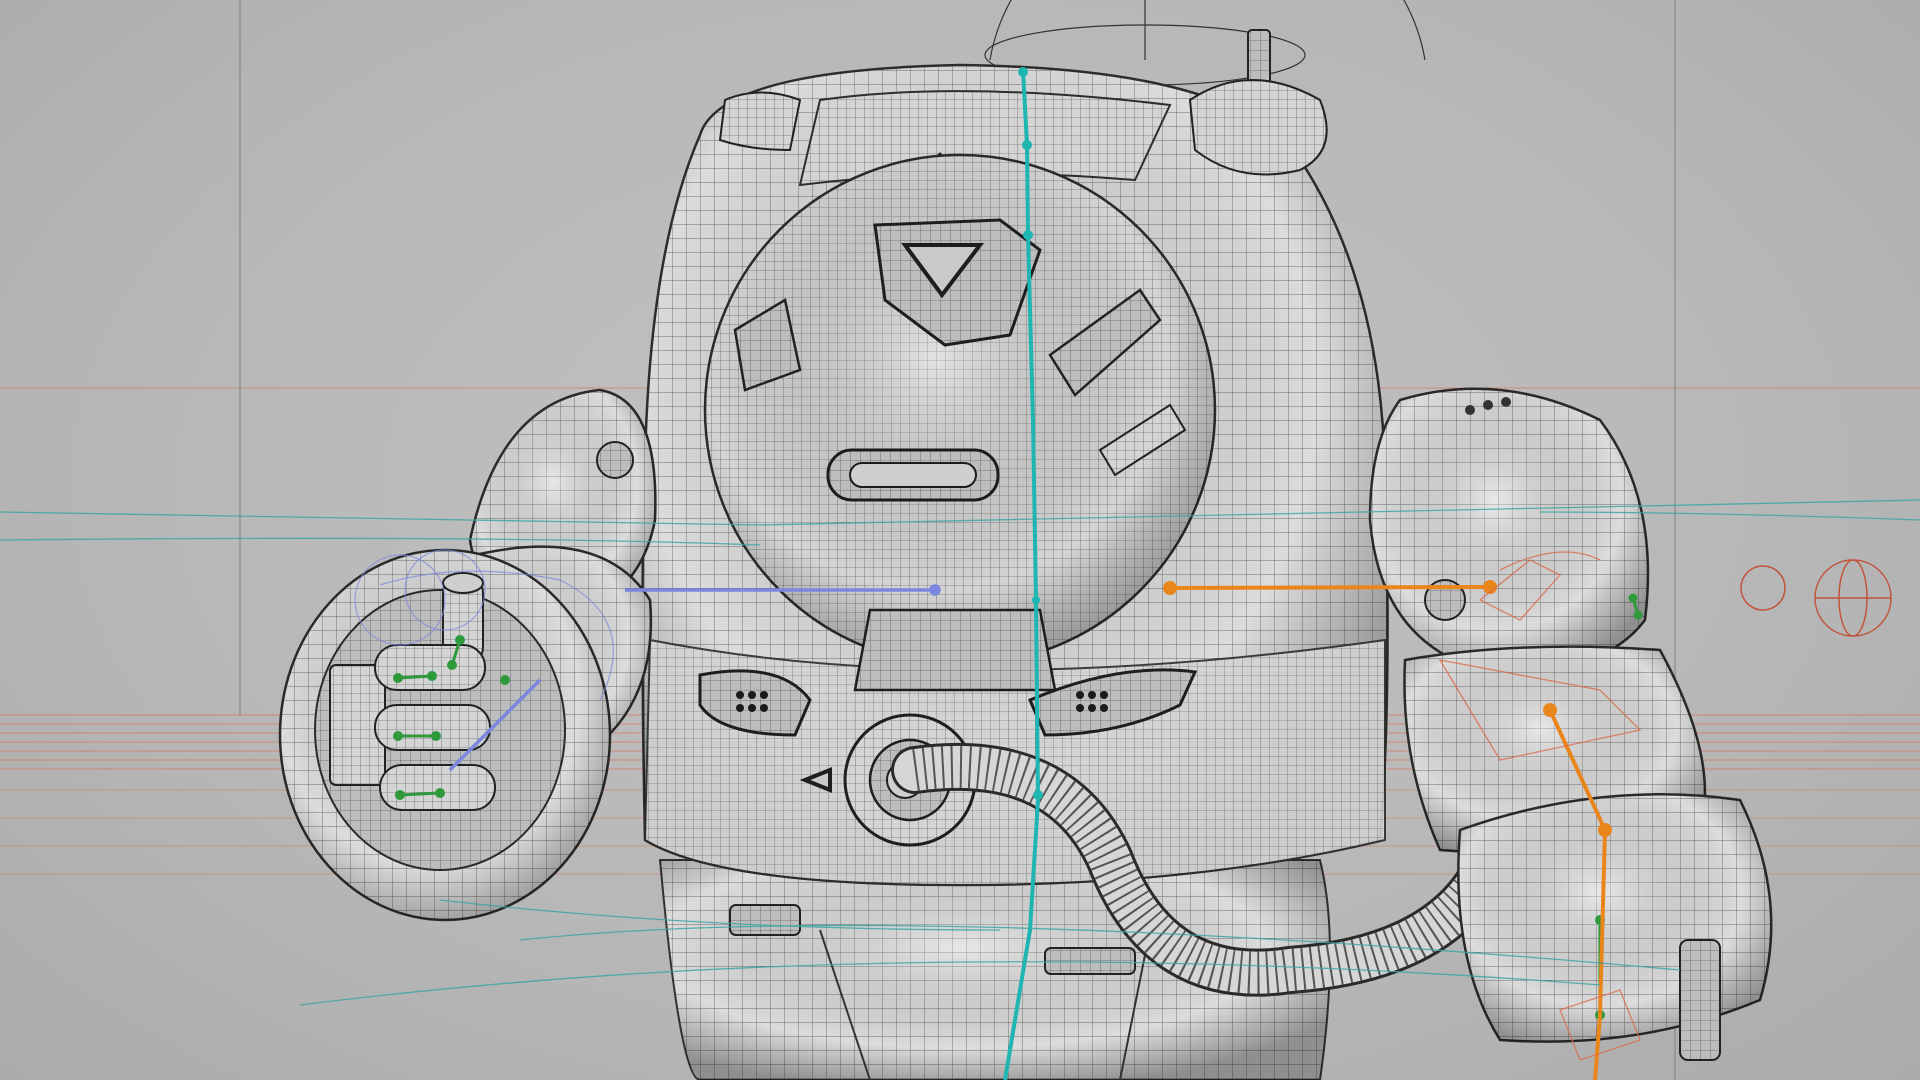 This screenshot has height=1080, width=1920. Describe the element at coordinates (913, 475) in the screenshot. I see `chest-slot` at that location.